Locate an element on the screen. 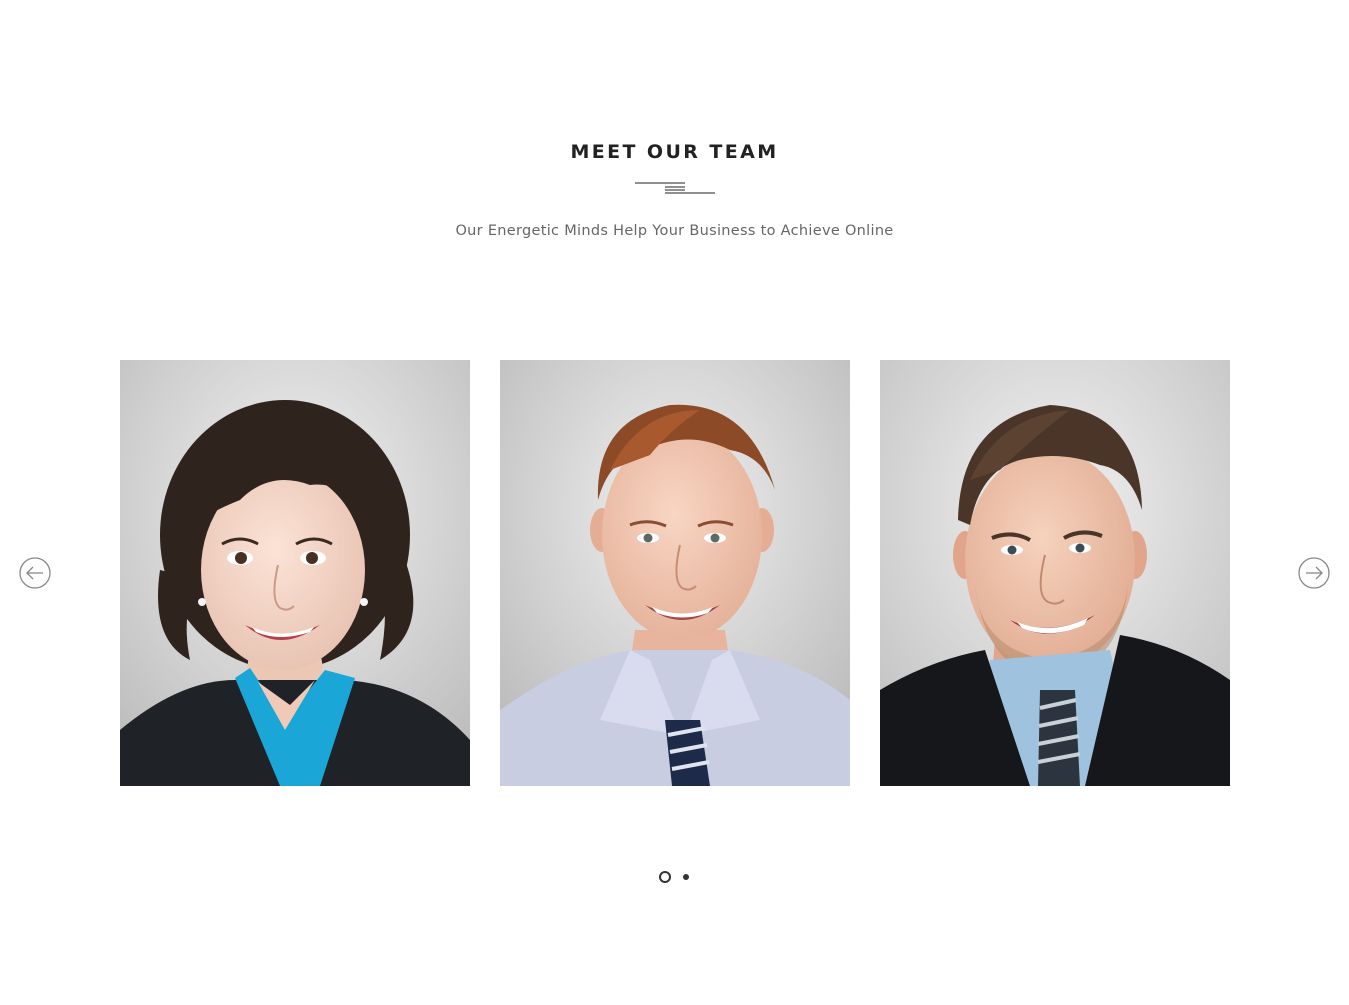 The width and height of the screenshot is (1349, 1005). carousel-prev-button is located at coordinates (35, 573).